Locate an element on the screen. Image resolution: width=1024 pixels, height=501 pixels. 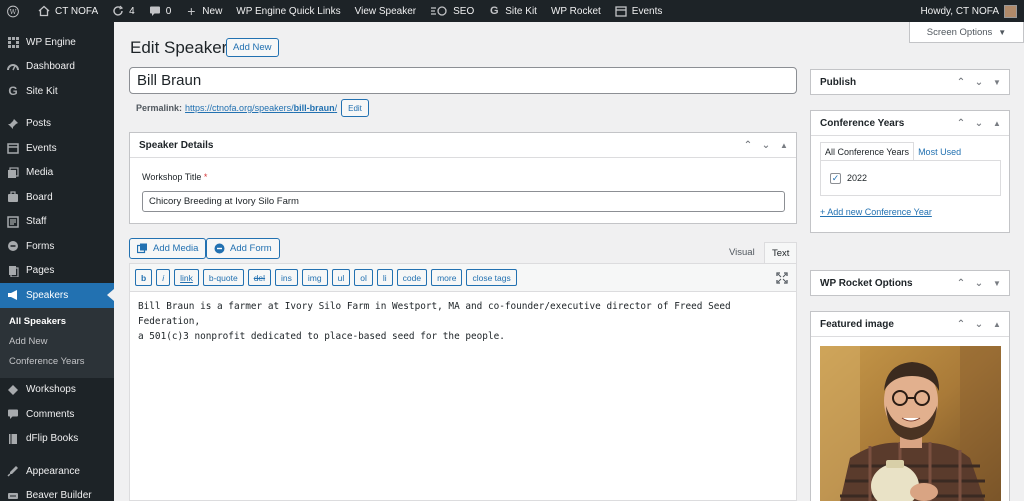
year-checkbox: ✓ is located at coordinates (835, 178).